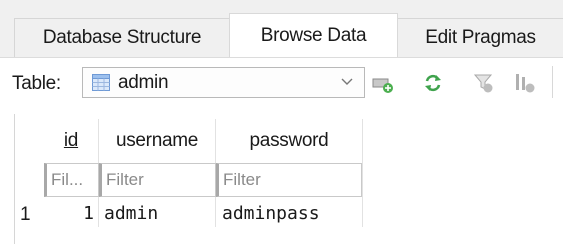 This screenshot has width=563, height=244. What do you see at coordinates (25, 215) in the screenshot?
I see `row-number: 1` at bounding box center [25, 215].